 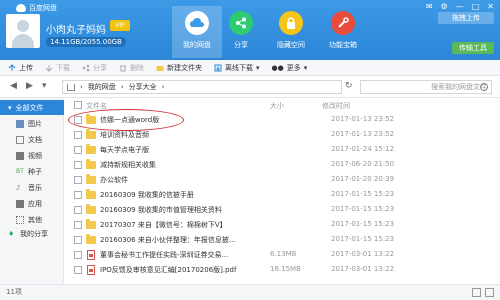 I want to click on nav-share: 分享, so click(x=241, y=32).